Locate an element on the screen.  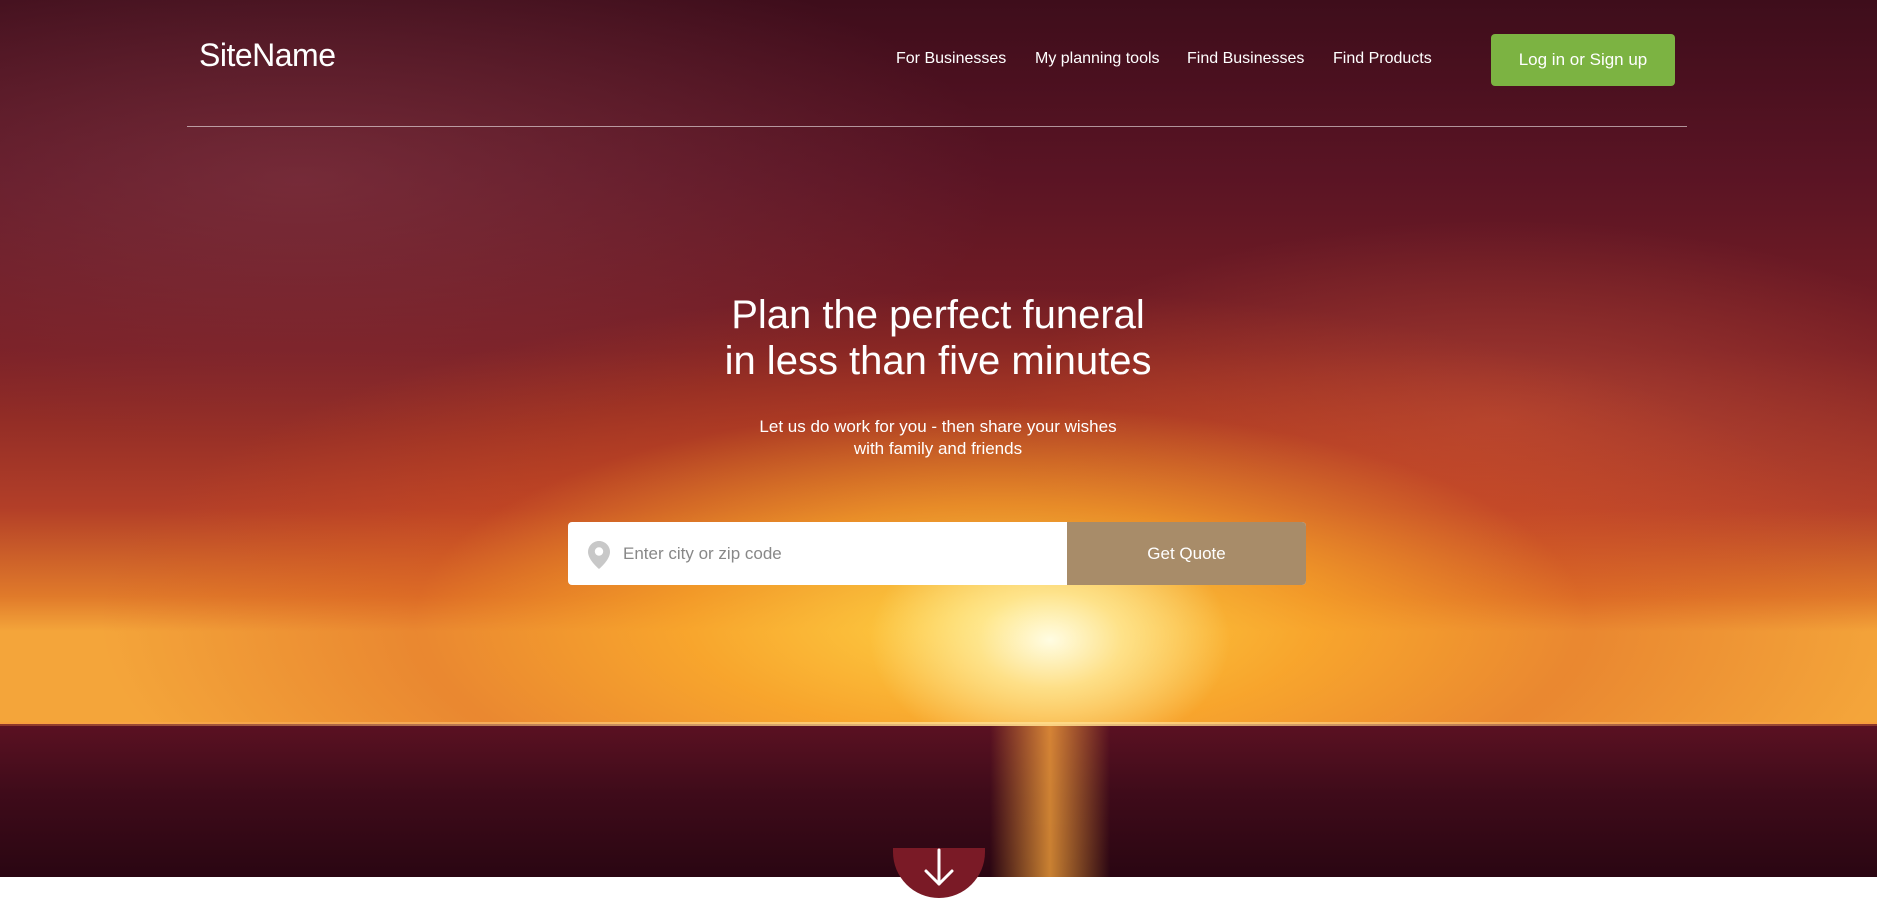
headline-line-2: in less than five minutes is located at coordinates (938, 361).